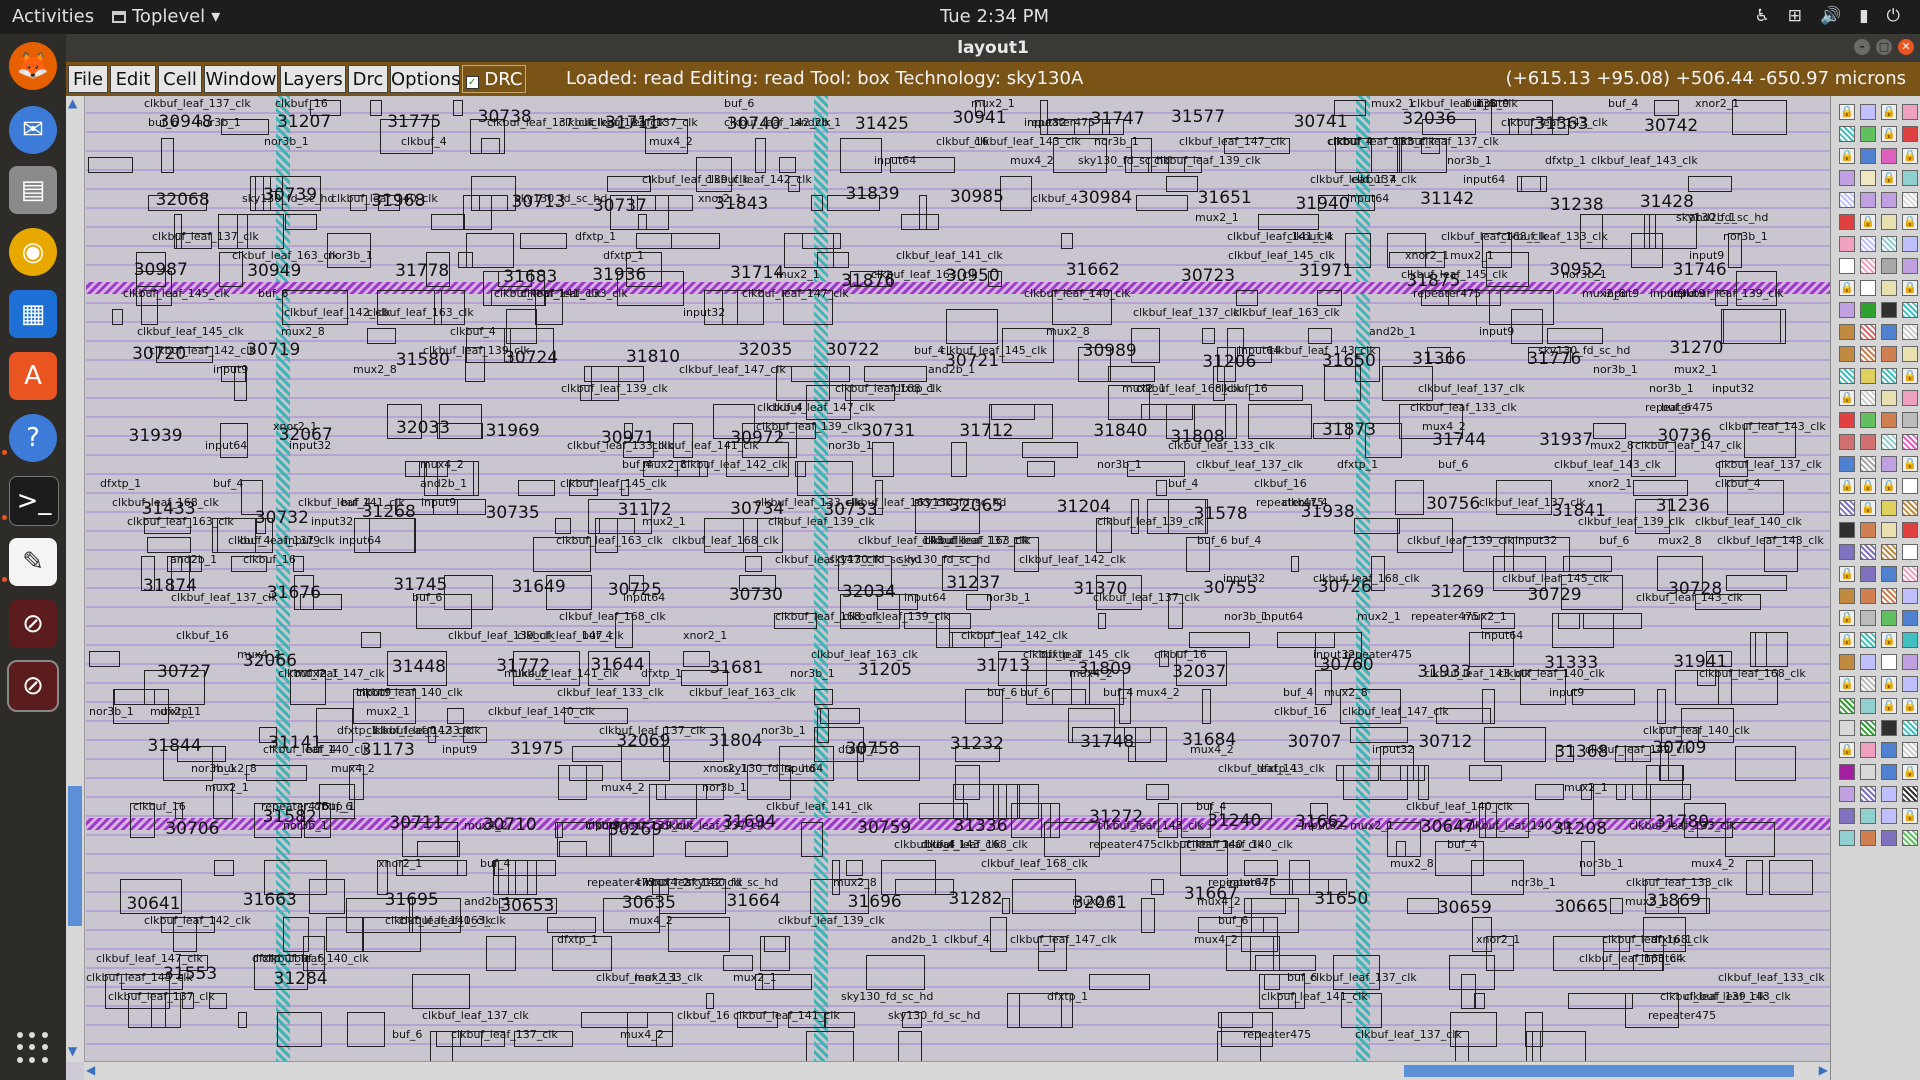  I want to click on power-menu-icon: ⏻, so click(1893, 16).